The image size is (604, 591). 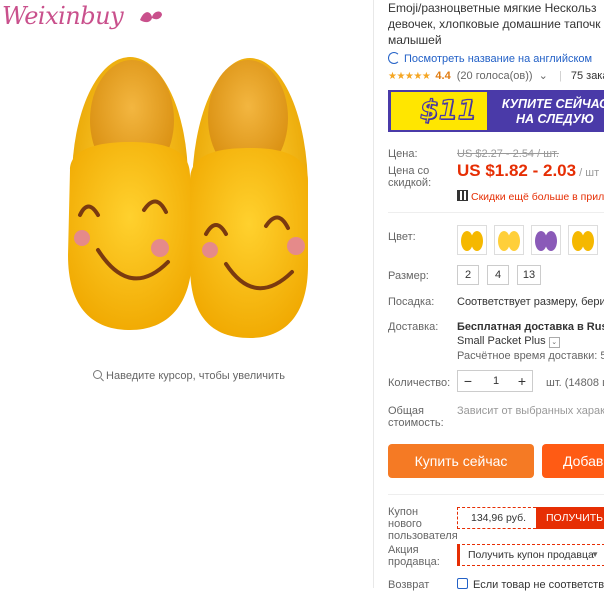 What do you see at coordinates (496, 111) in the screenshot?
I see `promo-banner: $11 КУПИТЕ СЕЙЧАС НА СЛЕДУЮ` at bounding box center [496, 111].